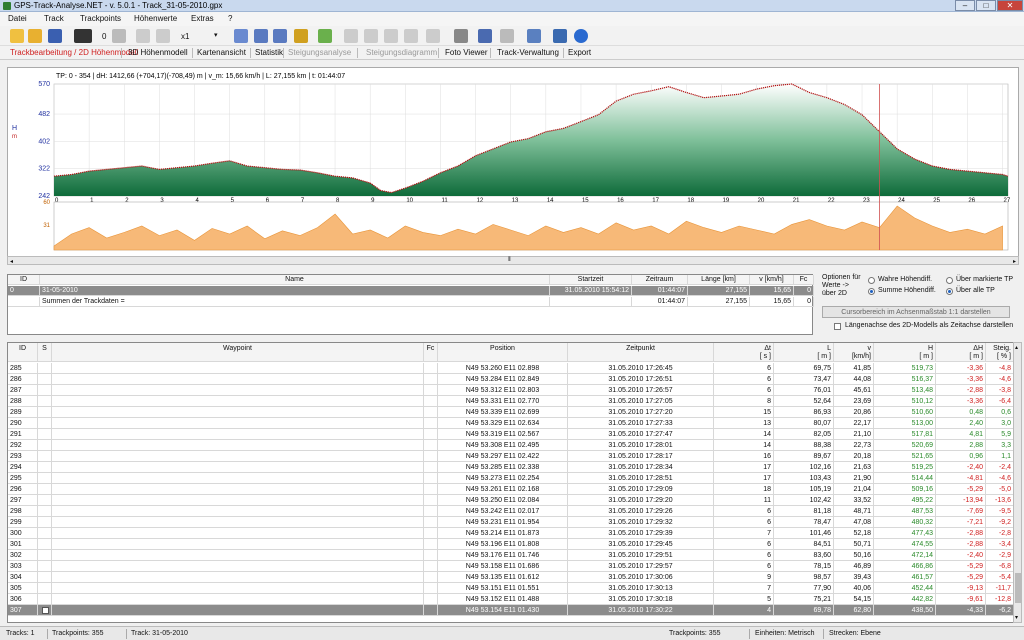 The height and width of the screenshot is (640, 1024). I want to click on menu-track: Track, so click(54, 18).